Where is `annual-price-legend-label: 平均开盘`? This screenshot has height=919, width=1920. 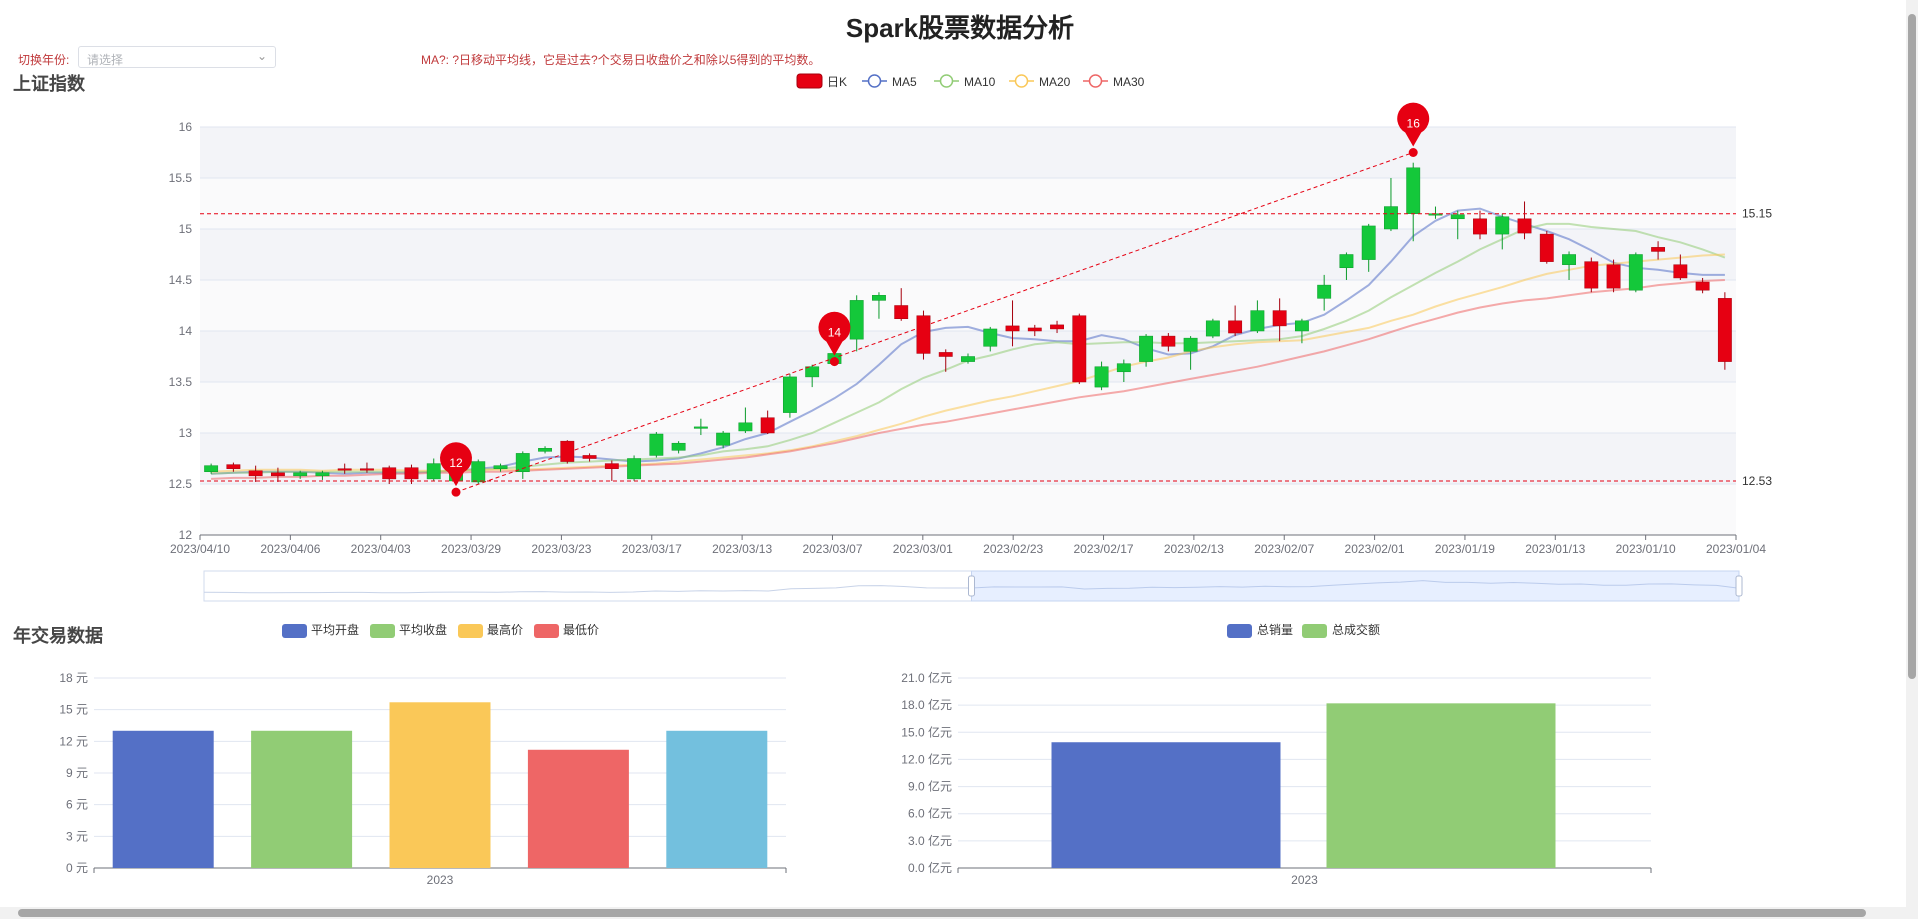
annual-price-legend-label: 平均开盘 is located at coordinates (335, 629).